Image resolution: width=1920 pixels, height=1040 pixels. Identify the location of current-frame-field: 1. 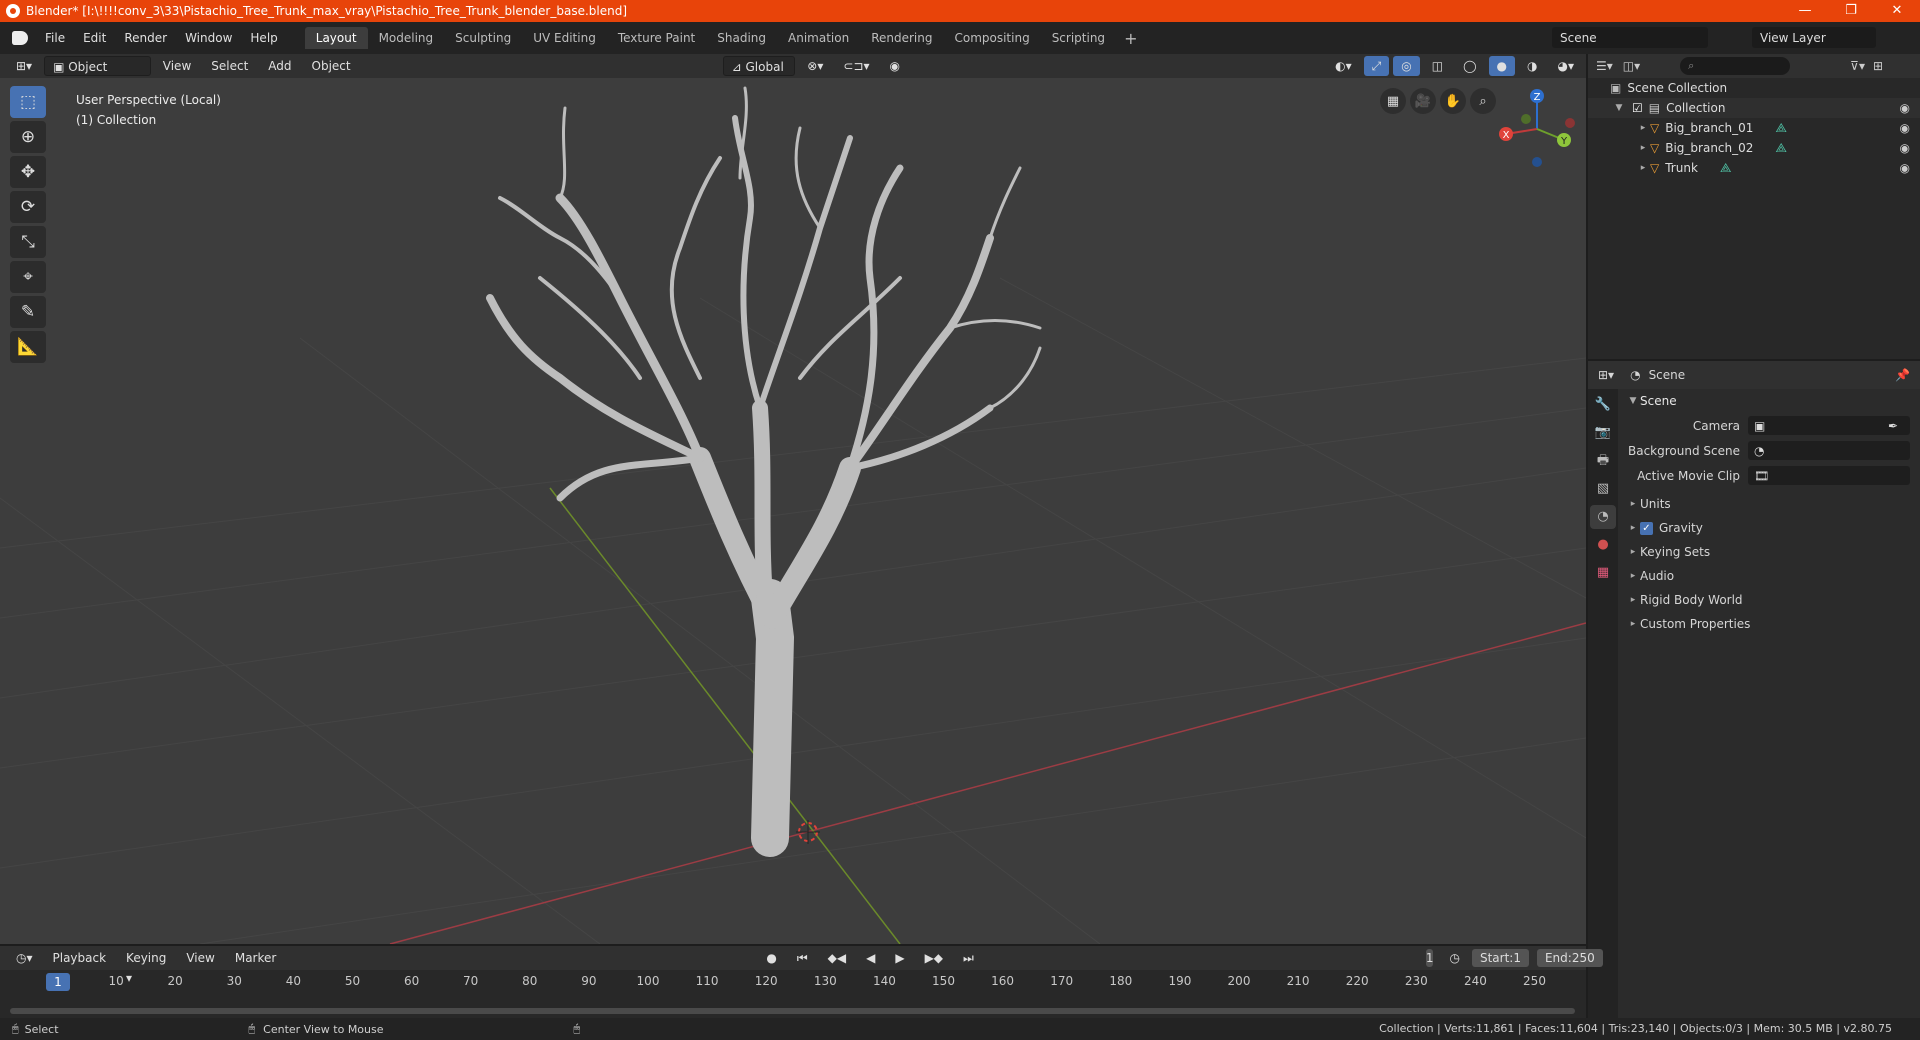
(1429, 958).